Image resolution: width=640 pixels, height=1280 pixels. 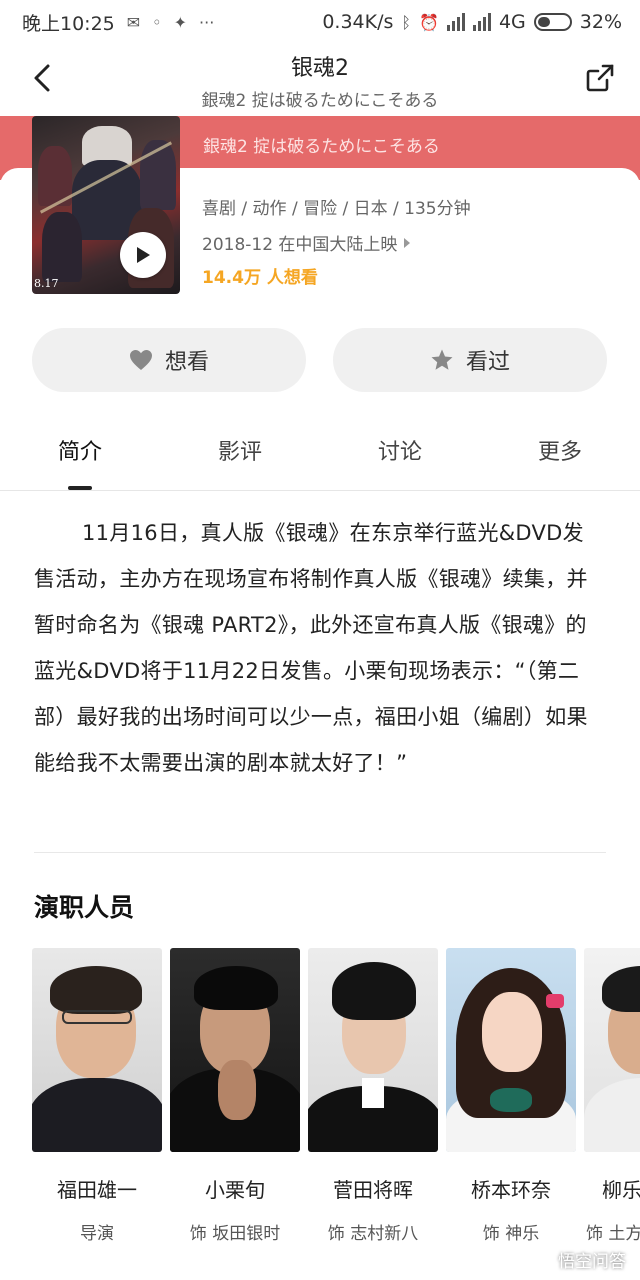 I want to click on network-type: 4G, so click(x=512, y=22).